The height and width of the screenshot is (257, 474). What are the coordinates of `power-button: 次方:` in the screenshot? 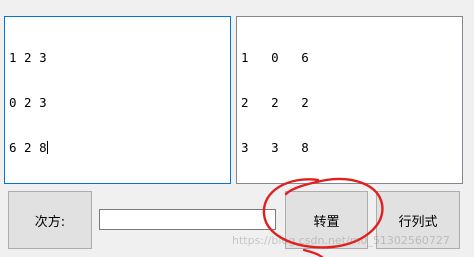 It's located at (50, 220).